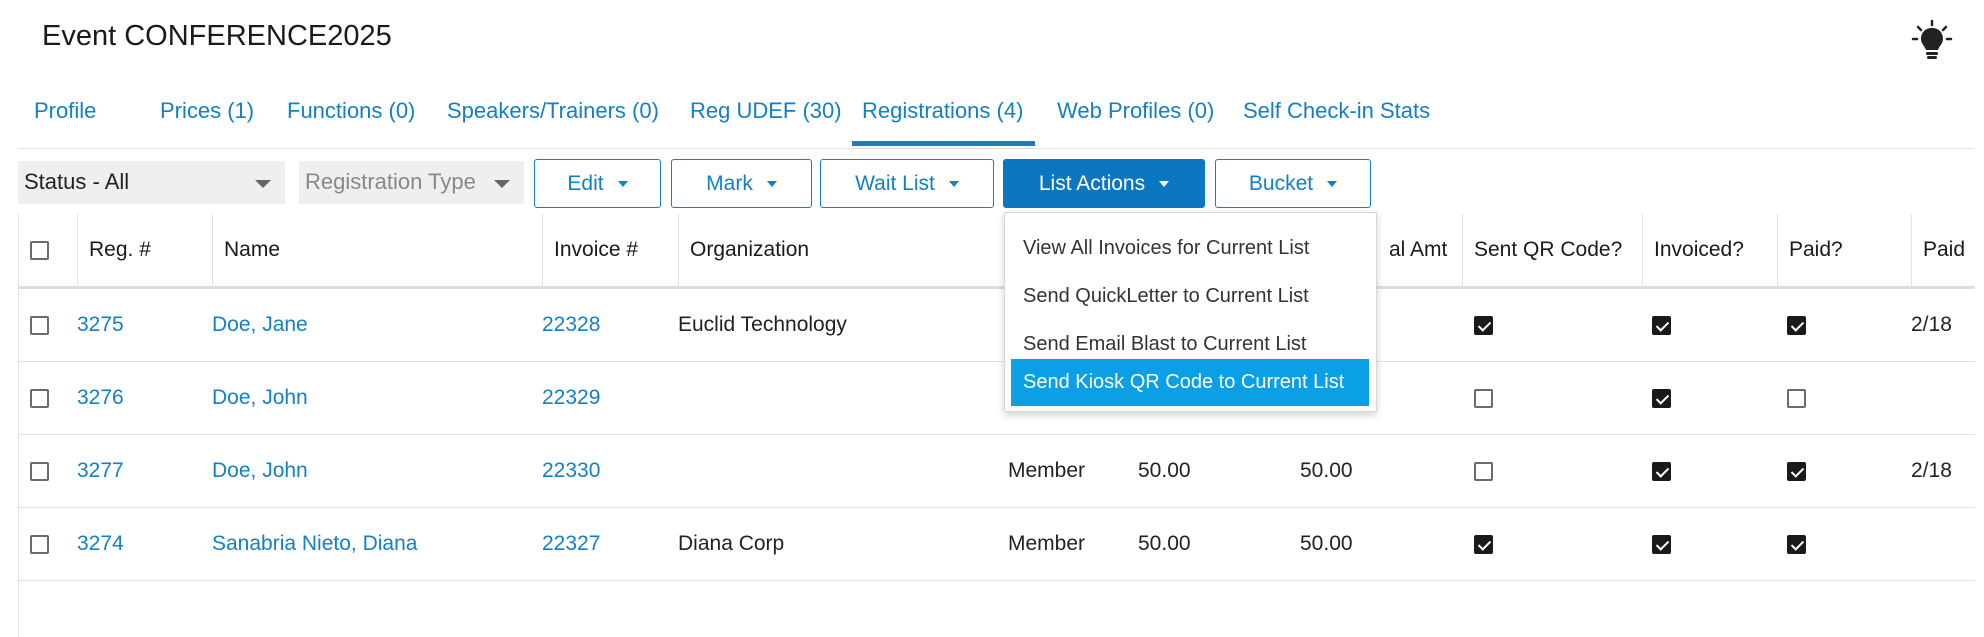 The height and width of the screenshot is (637, 1984). I want to click on reg-number-link: 3275, so click(100, 325).